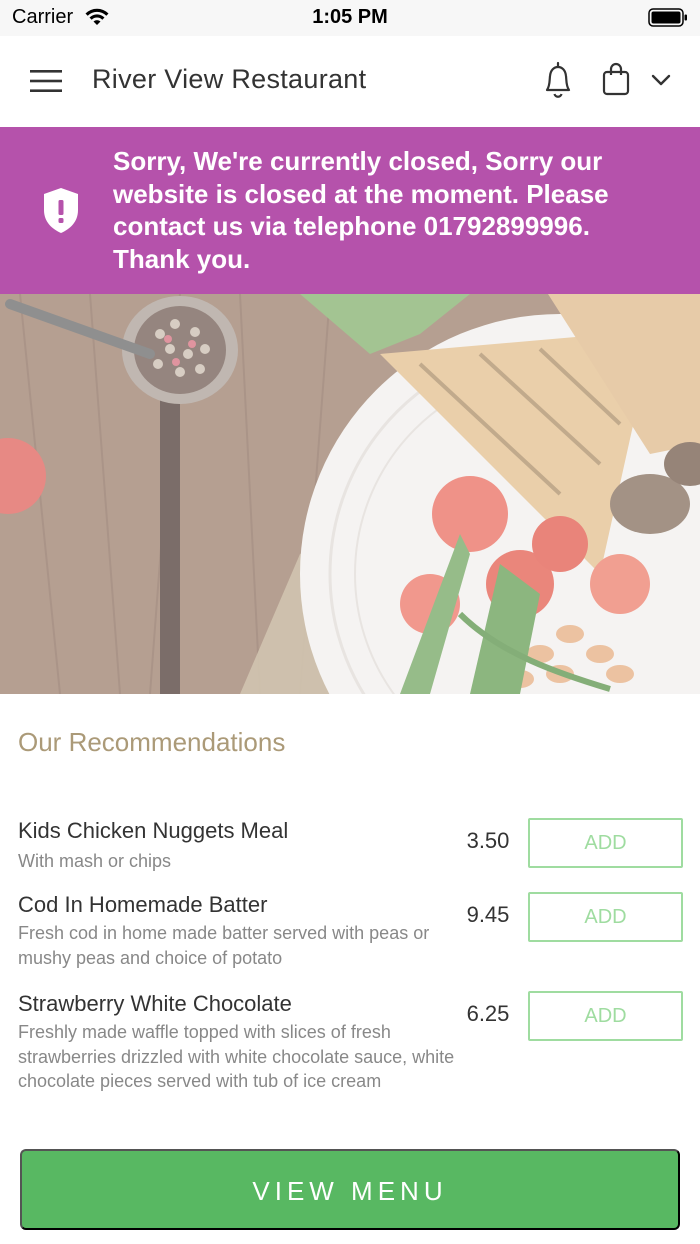 The width and height of the screenshot is (700, 1244). Describe the element at coordinates (229, 79) in the screenshot. I see `page-title: River View Restaurant` at that location.